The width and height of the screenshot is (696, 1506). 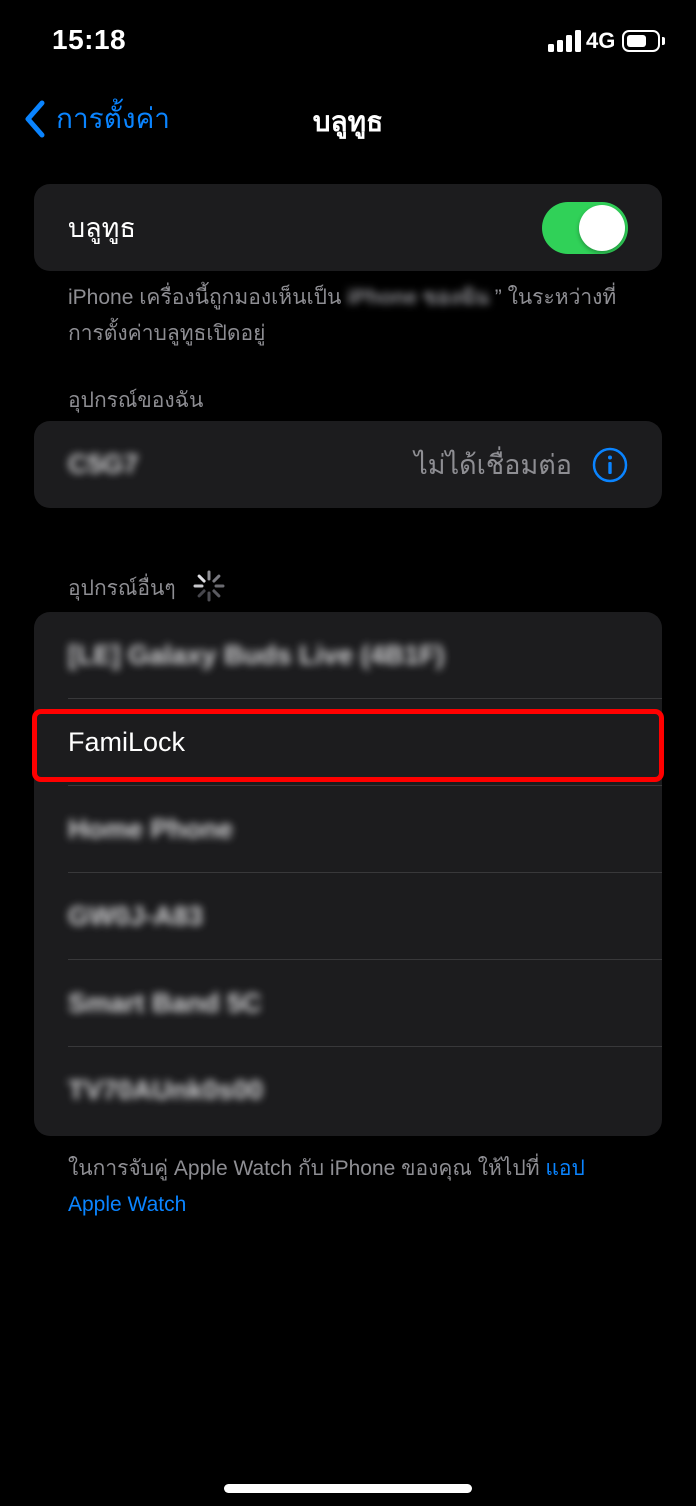 What do you see at coordinates (610, 465) in the screenshot?
I see `info-icon` at bounding box center [610, 465].